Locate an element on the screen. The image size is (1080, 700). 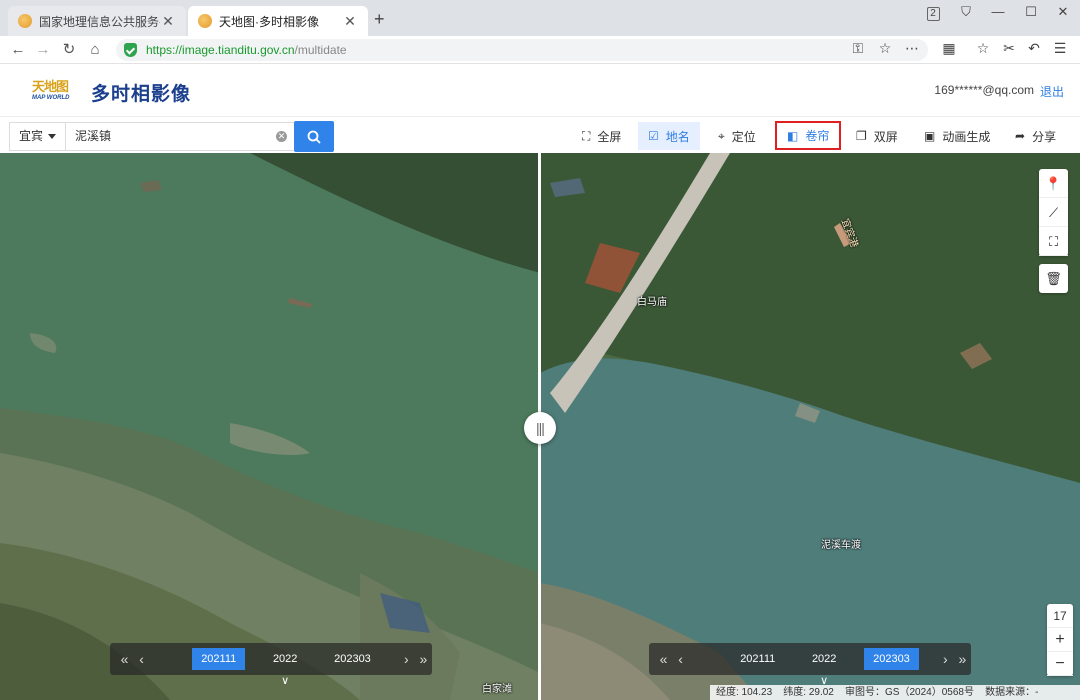
tab-title: 天地图·多时相影像 is located at coordinates (269, 21).